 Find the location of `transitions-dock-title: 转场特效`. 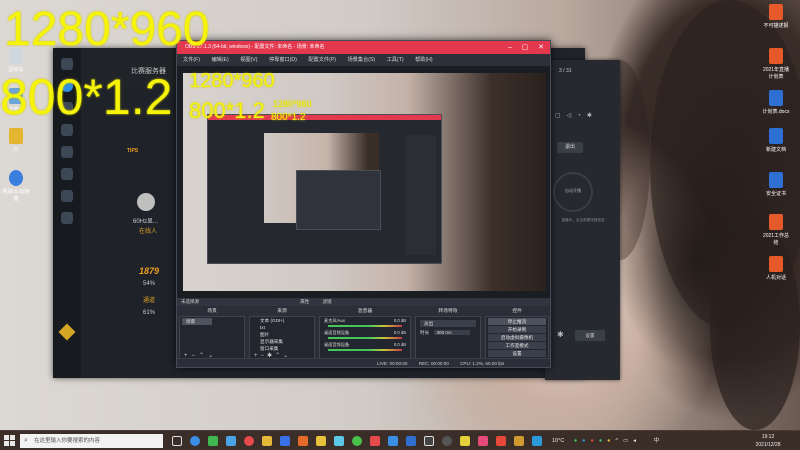

transitions-dock-title: 转场特效 is located at coordinates (448, 311).